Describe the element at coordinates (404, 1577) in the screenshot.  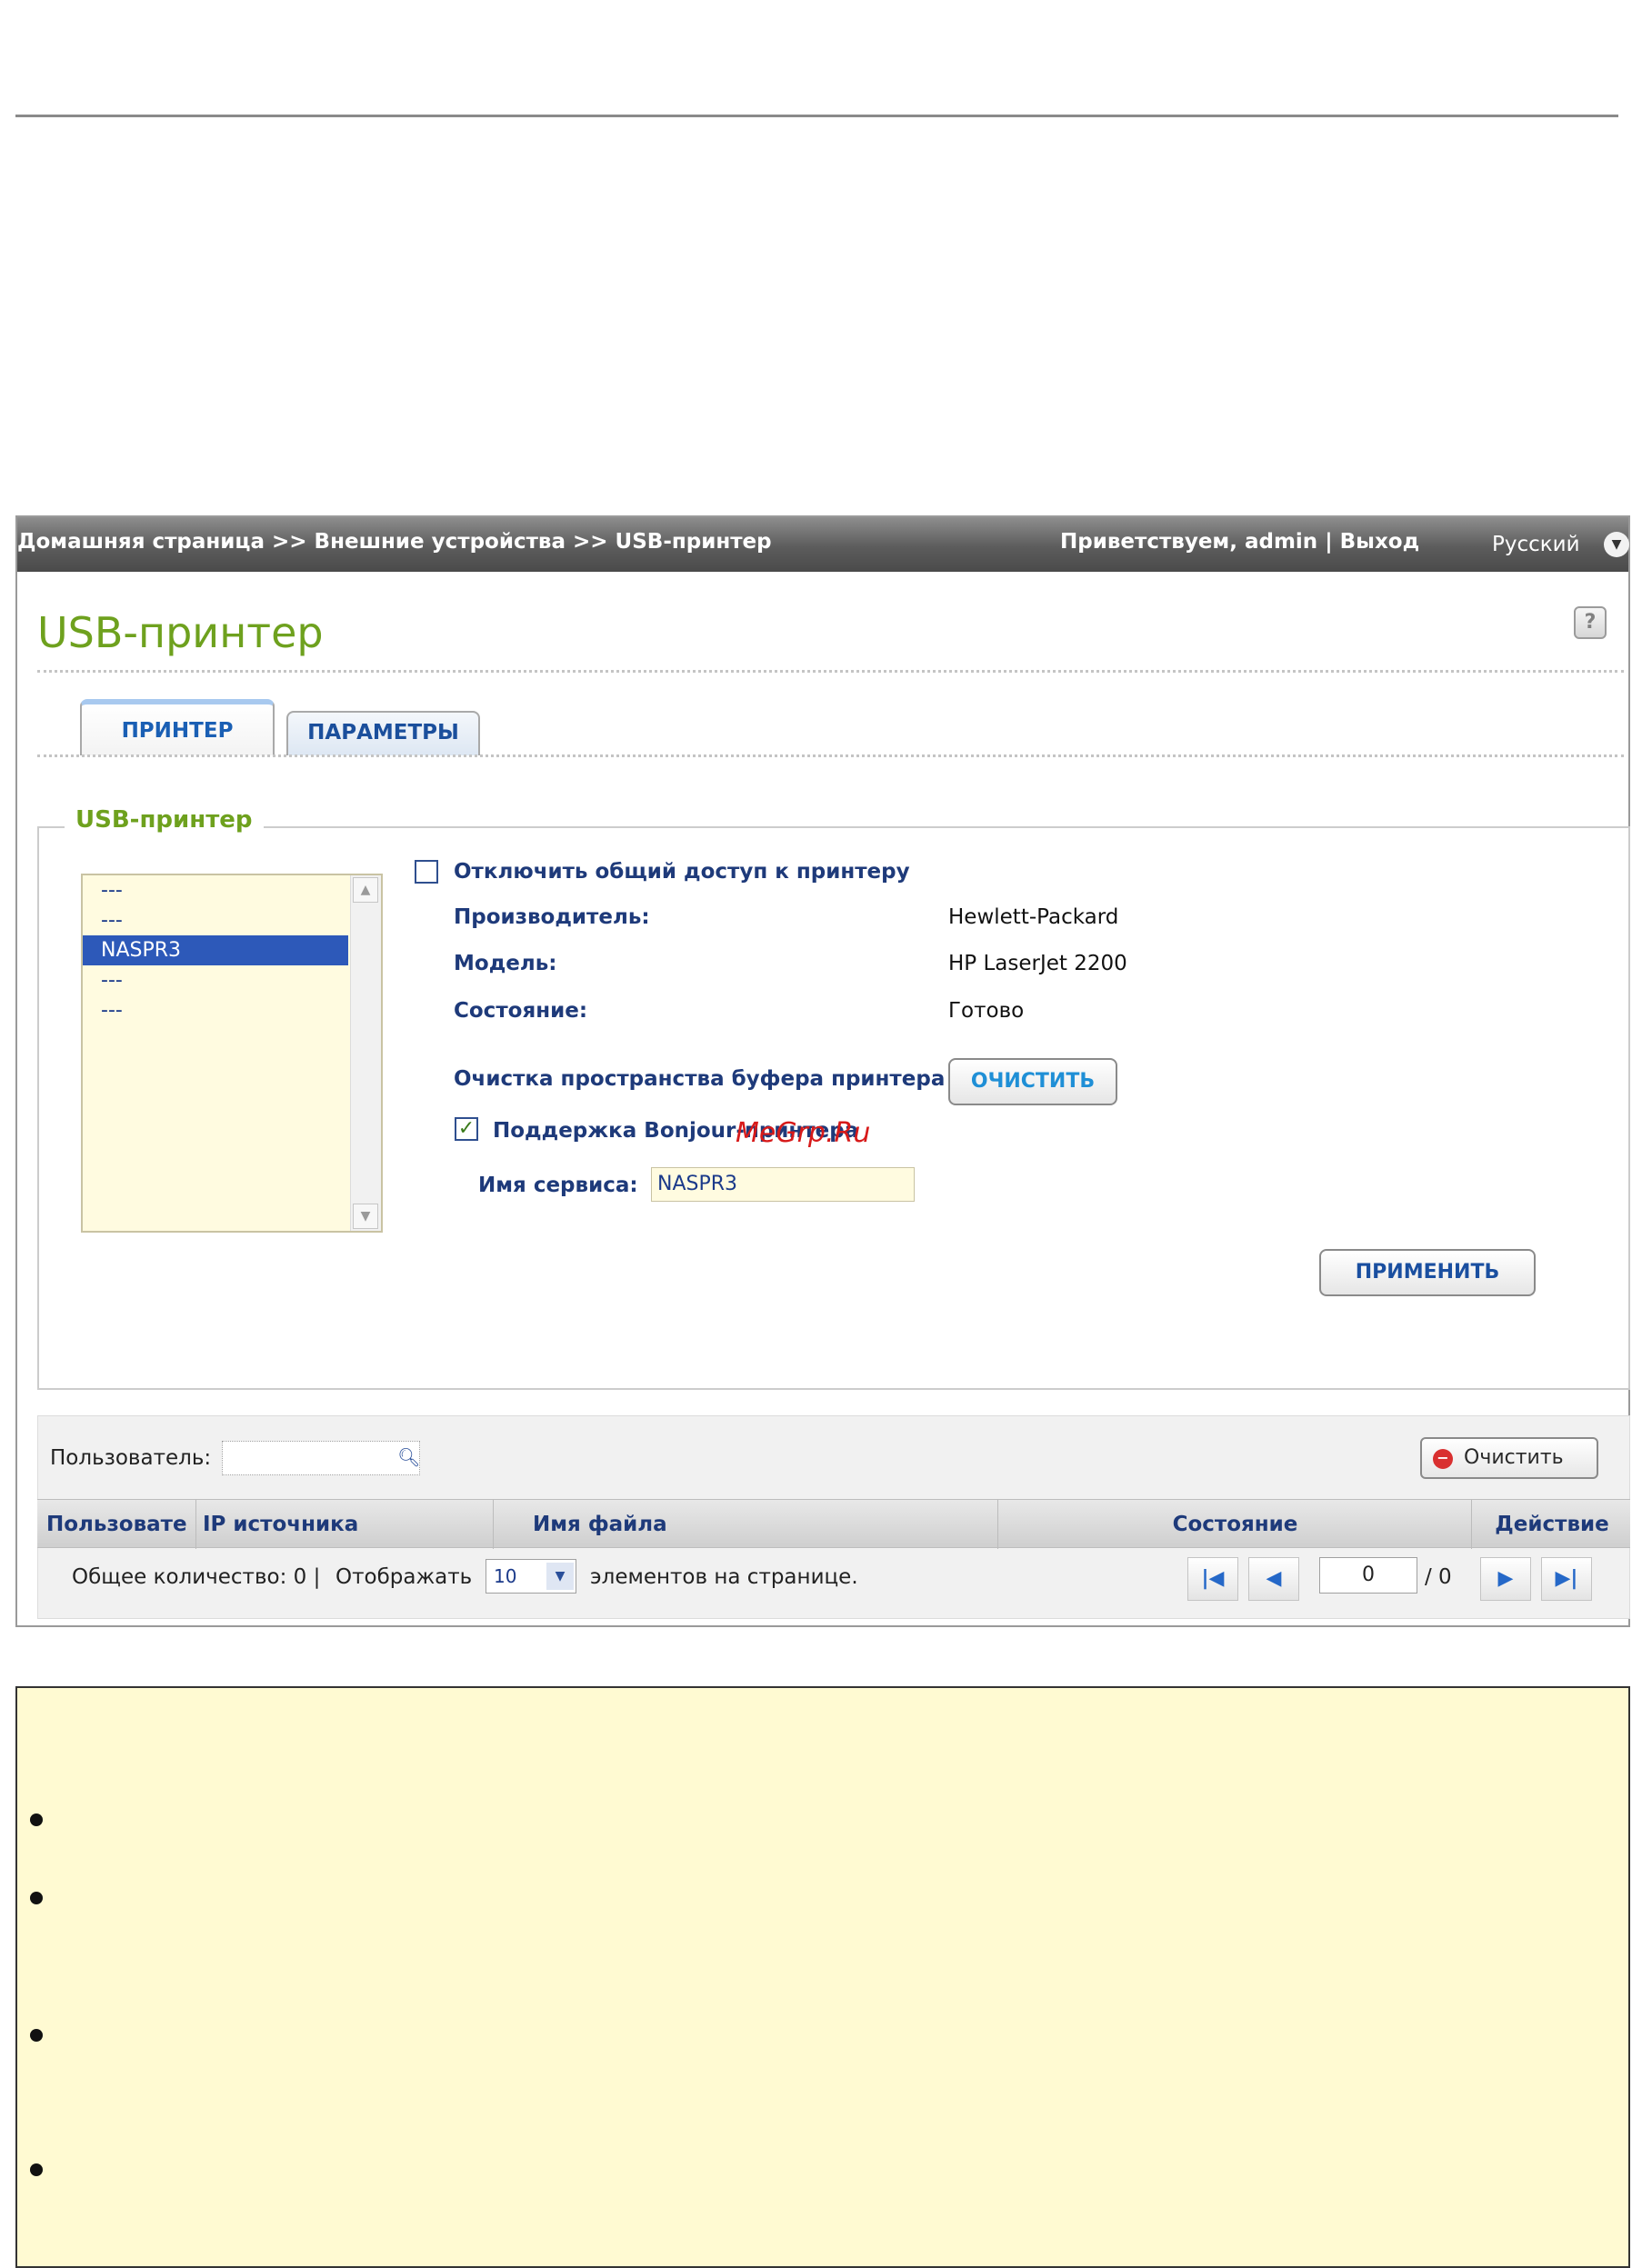
I see `show-label: Отображать` at that location.